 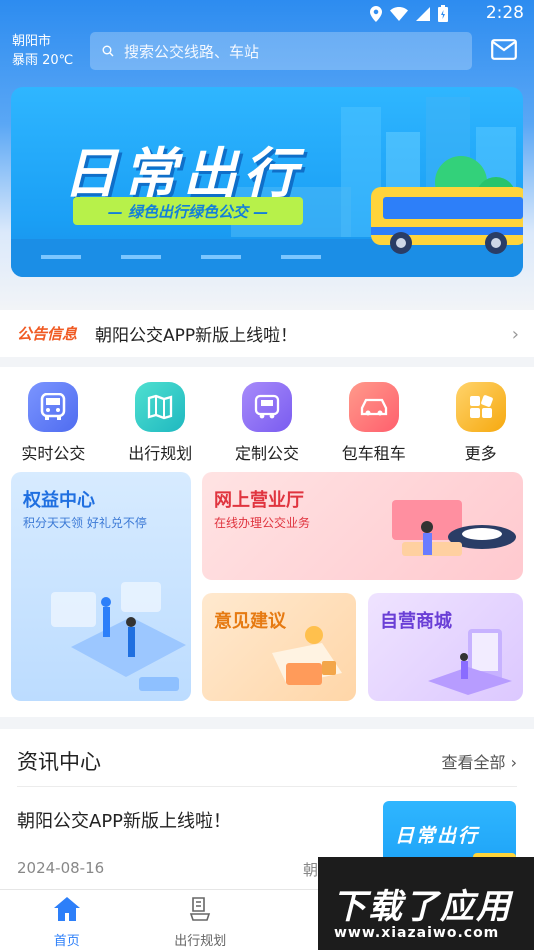 What do you see at coordinates (362, 526) in the screenshot?
I see `card-online-hall: 网上营业厅 在线办理公交业务` at bounding box center [362, 526].